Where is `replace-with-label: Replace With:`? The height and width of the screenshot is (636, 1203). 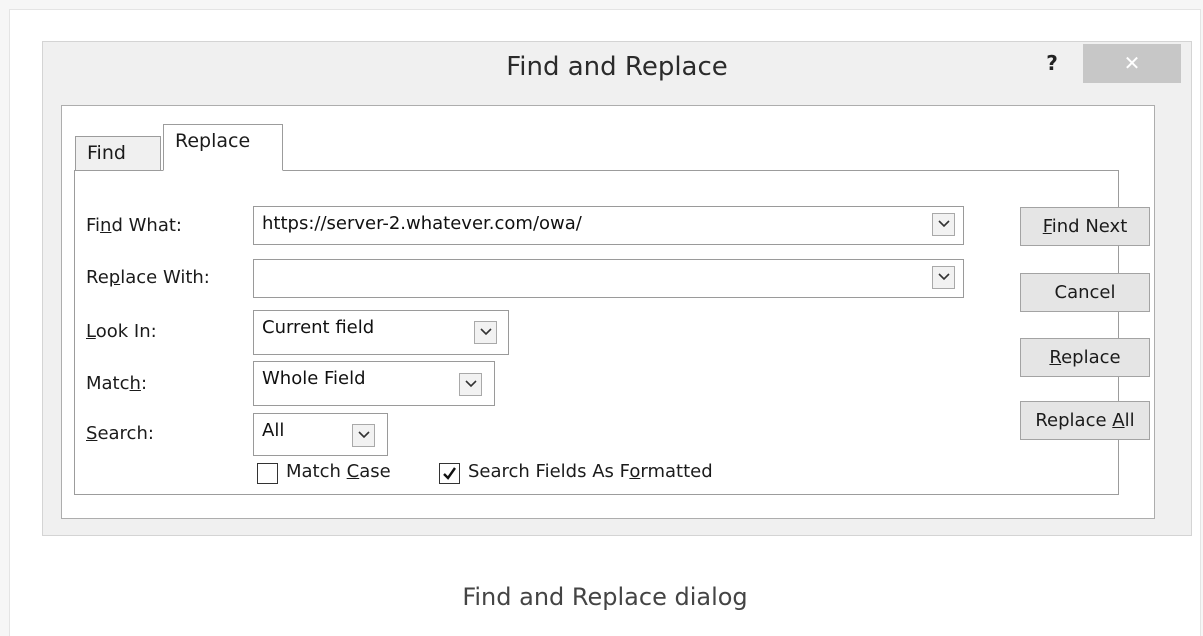 replace-with-label: Replace With: is located at coordinates (148, 277).